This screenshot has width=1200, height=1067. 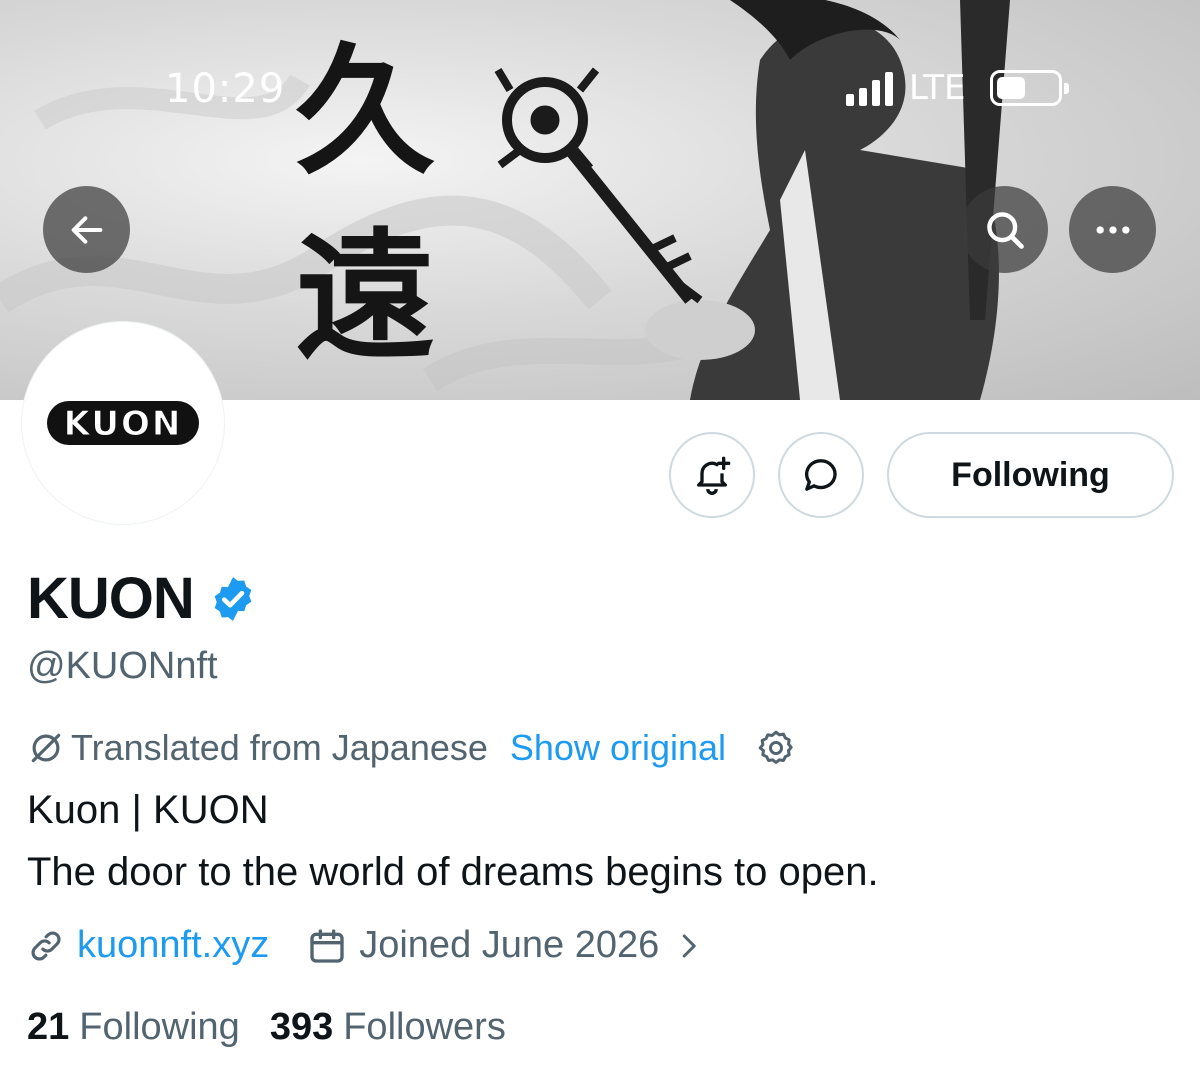 I want to click on following-count: 21, so click(x=48, y=1027).